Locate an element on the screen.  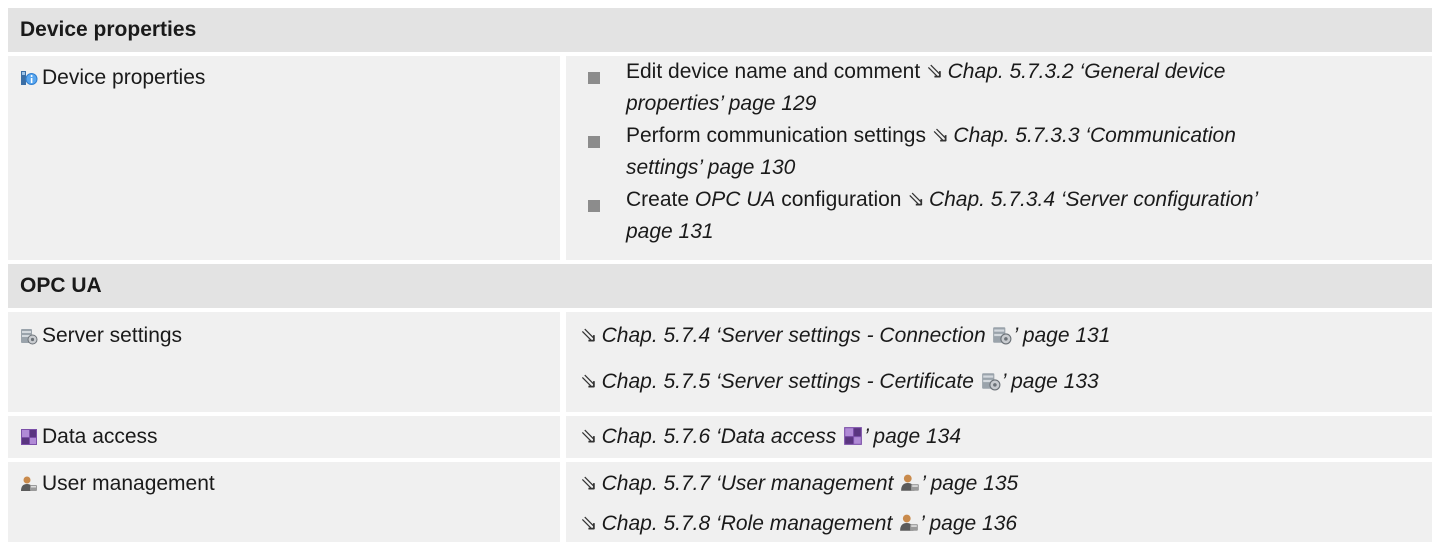
chapter-link-page: ’ page 131 is located at coordinates (1062, 335).